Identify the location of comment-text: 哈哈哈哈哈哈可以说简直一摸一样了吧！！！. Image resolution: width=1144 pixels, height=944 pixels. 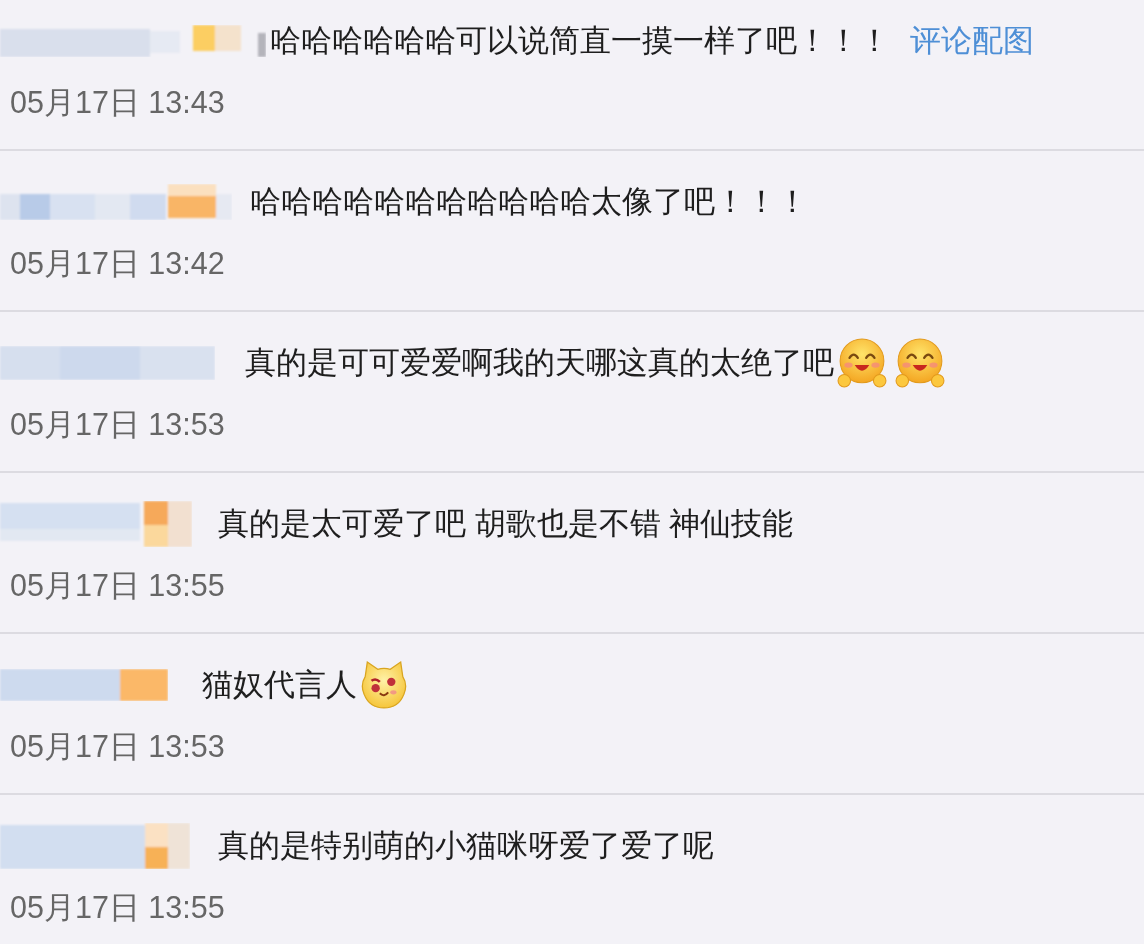
(580, 41).